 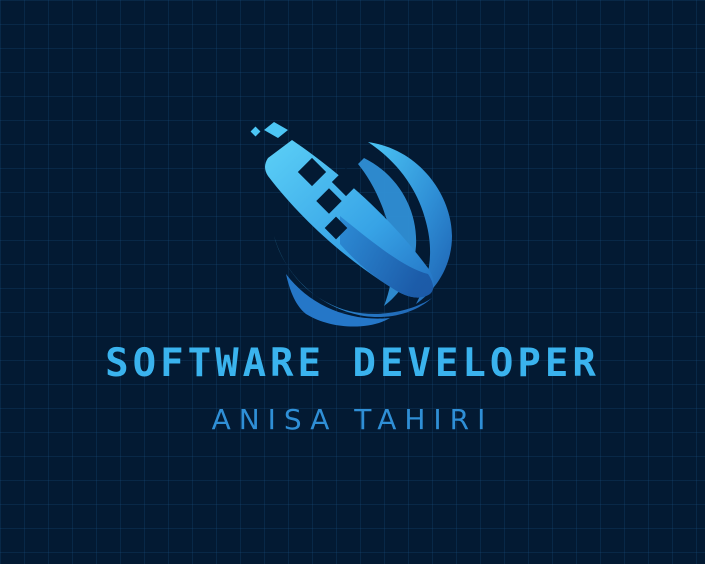 What do you see at coordinates (352, 363) in the screenshot?
I see `logo-title: SOFTWARE DEVELOPER` at bounding box center [352, 363].